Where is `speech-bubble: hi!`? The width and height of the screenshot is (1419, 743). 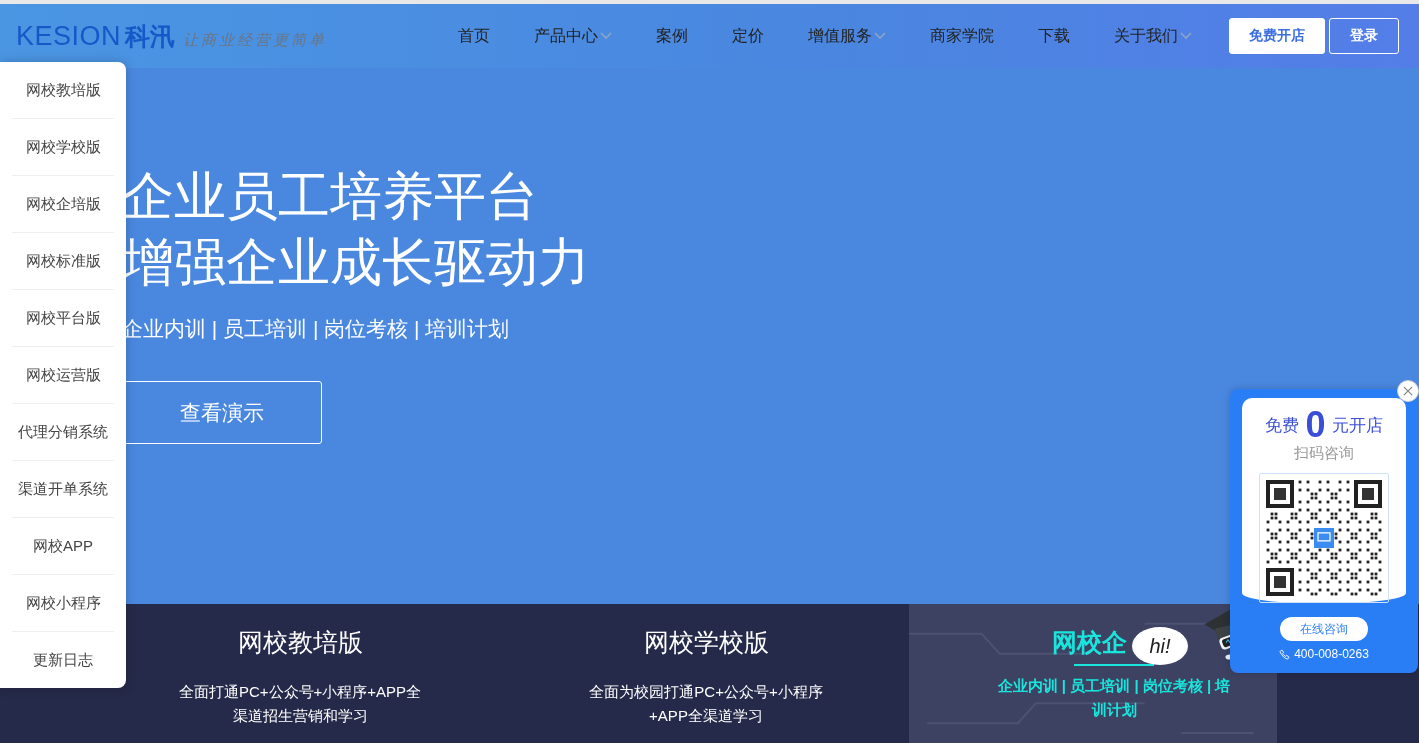
speech-bubble: hi! is located at coordinates (1160, 646).